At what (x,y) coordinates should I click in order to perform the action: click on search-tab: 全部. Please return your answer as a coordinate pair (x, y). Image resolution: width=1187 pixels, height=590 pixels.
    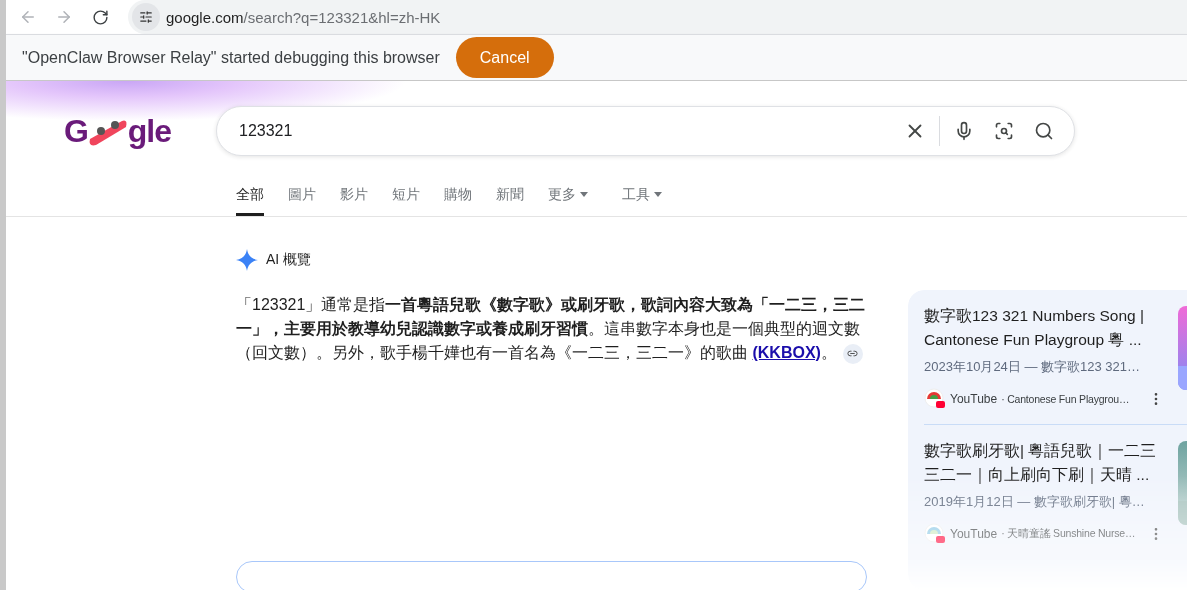
    Looking at the image, I should click on (250, 196).